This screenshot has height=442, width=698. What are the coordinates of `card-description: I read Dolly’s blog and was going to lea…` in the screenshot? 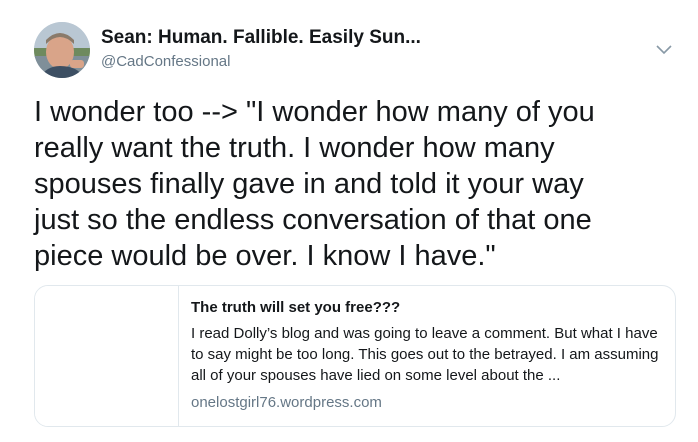 It's located at (425, 354).